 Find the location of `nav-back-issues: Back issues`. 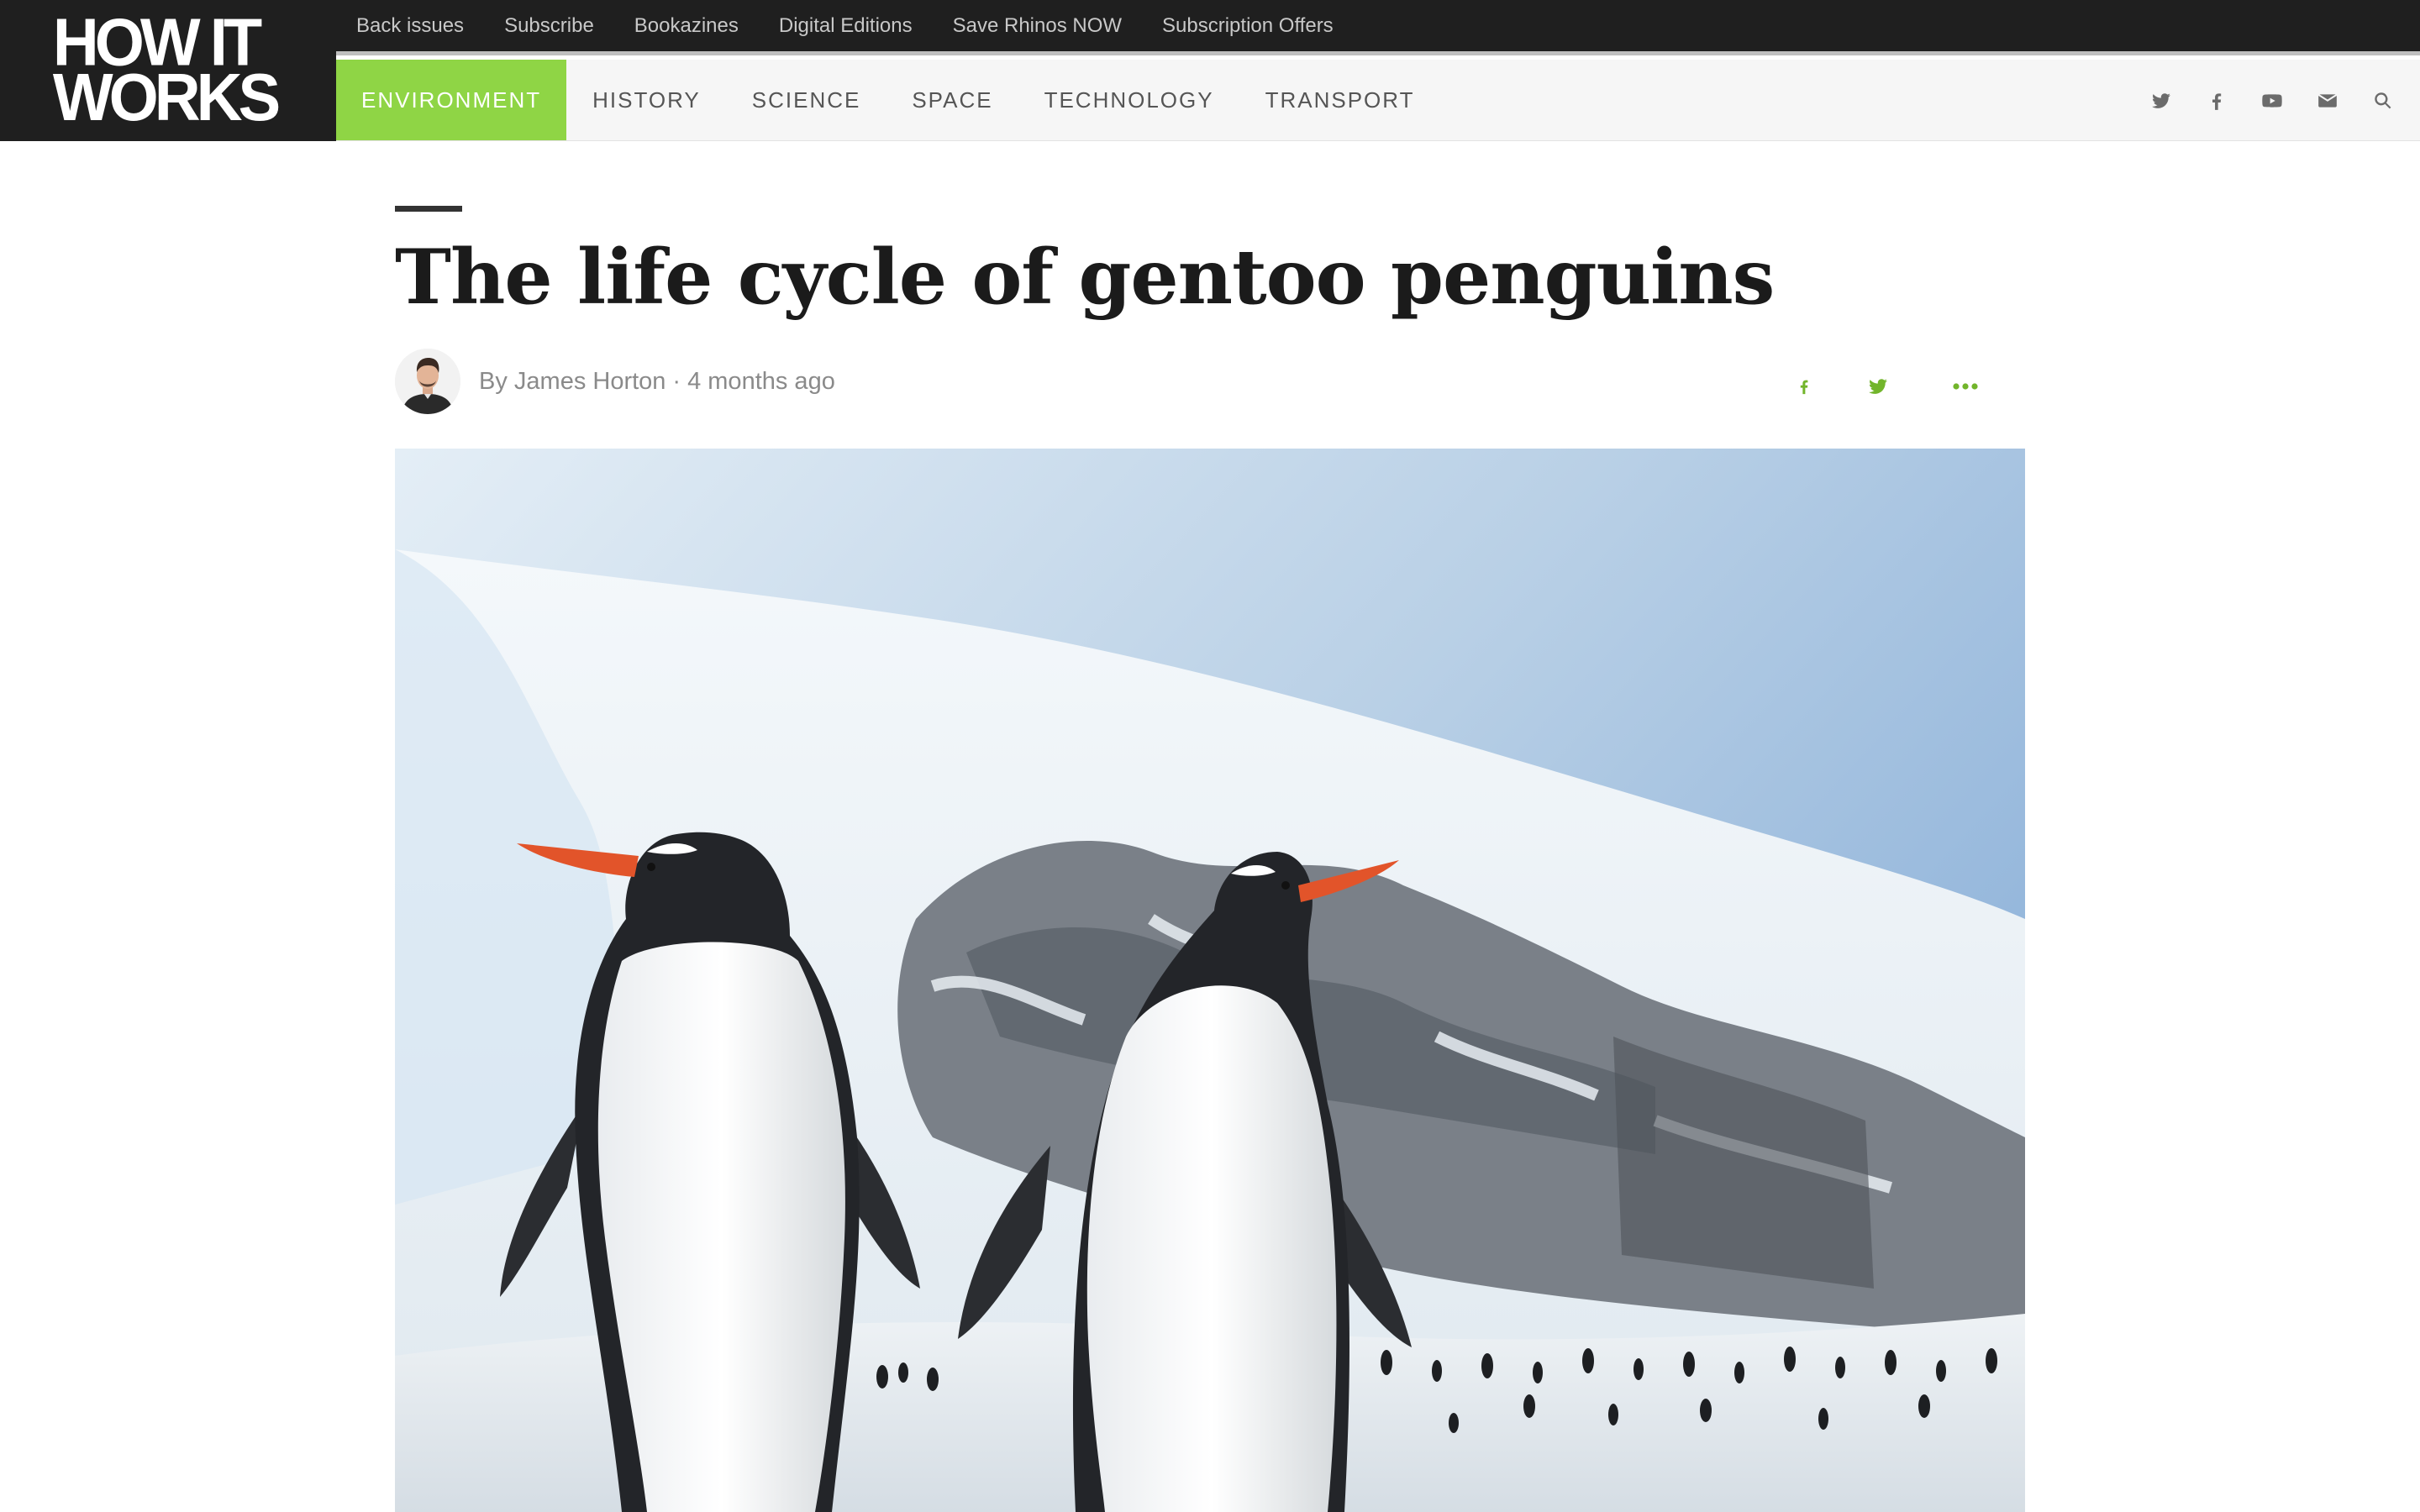

nav-back-issues: Back issues is located at coordinates (410, 26).